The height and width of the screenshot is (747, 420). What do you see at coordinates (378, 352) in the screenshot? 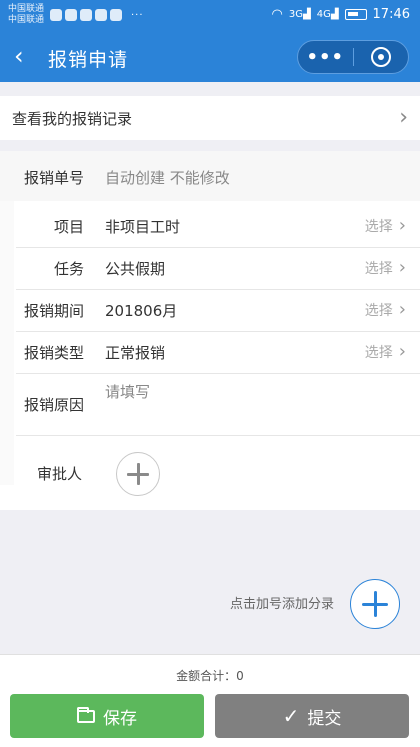
I see `type-picker-label: 选择` at bounding box center [378, 352].